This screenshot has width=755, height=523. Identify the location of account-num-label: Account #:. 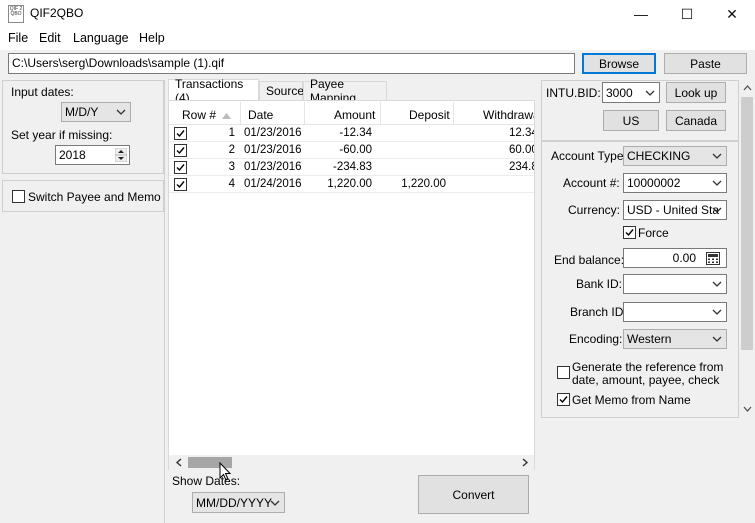
(591, 183).